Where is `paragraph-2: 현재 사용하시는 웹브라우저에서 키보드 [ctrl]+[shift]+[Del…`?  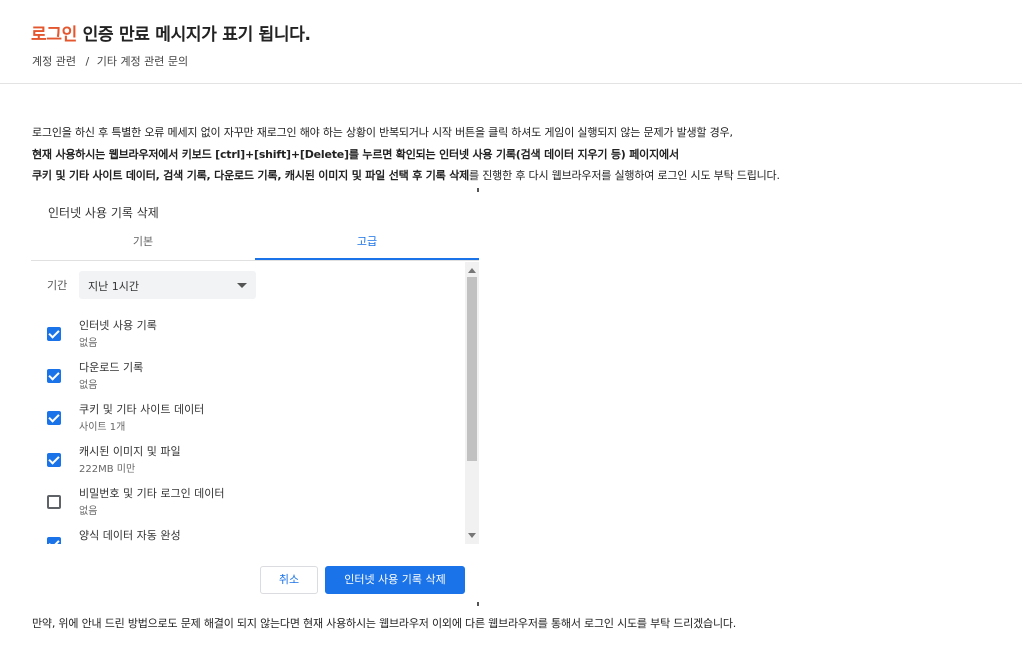 paragraph-2: 현재 사용하시는 웹브라우저에서 키보드 [ctrl]+[shift]+[Del… is located at coordinates (355, 154).